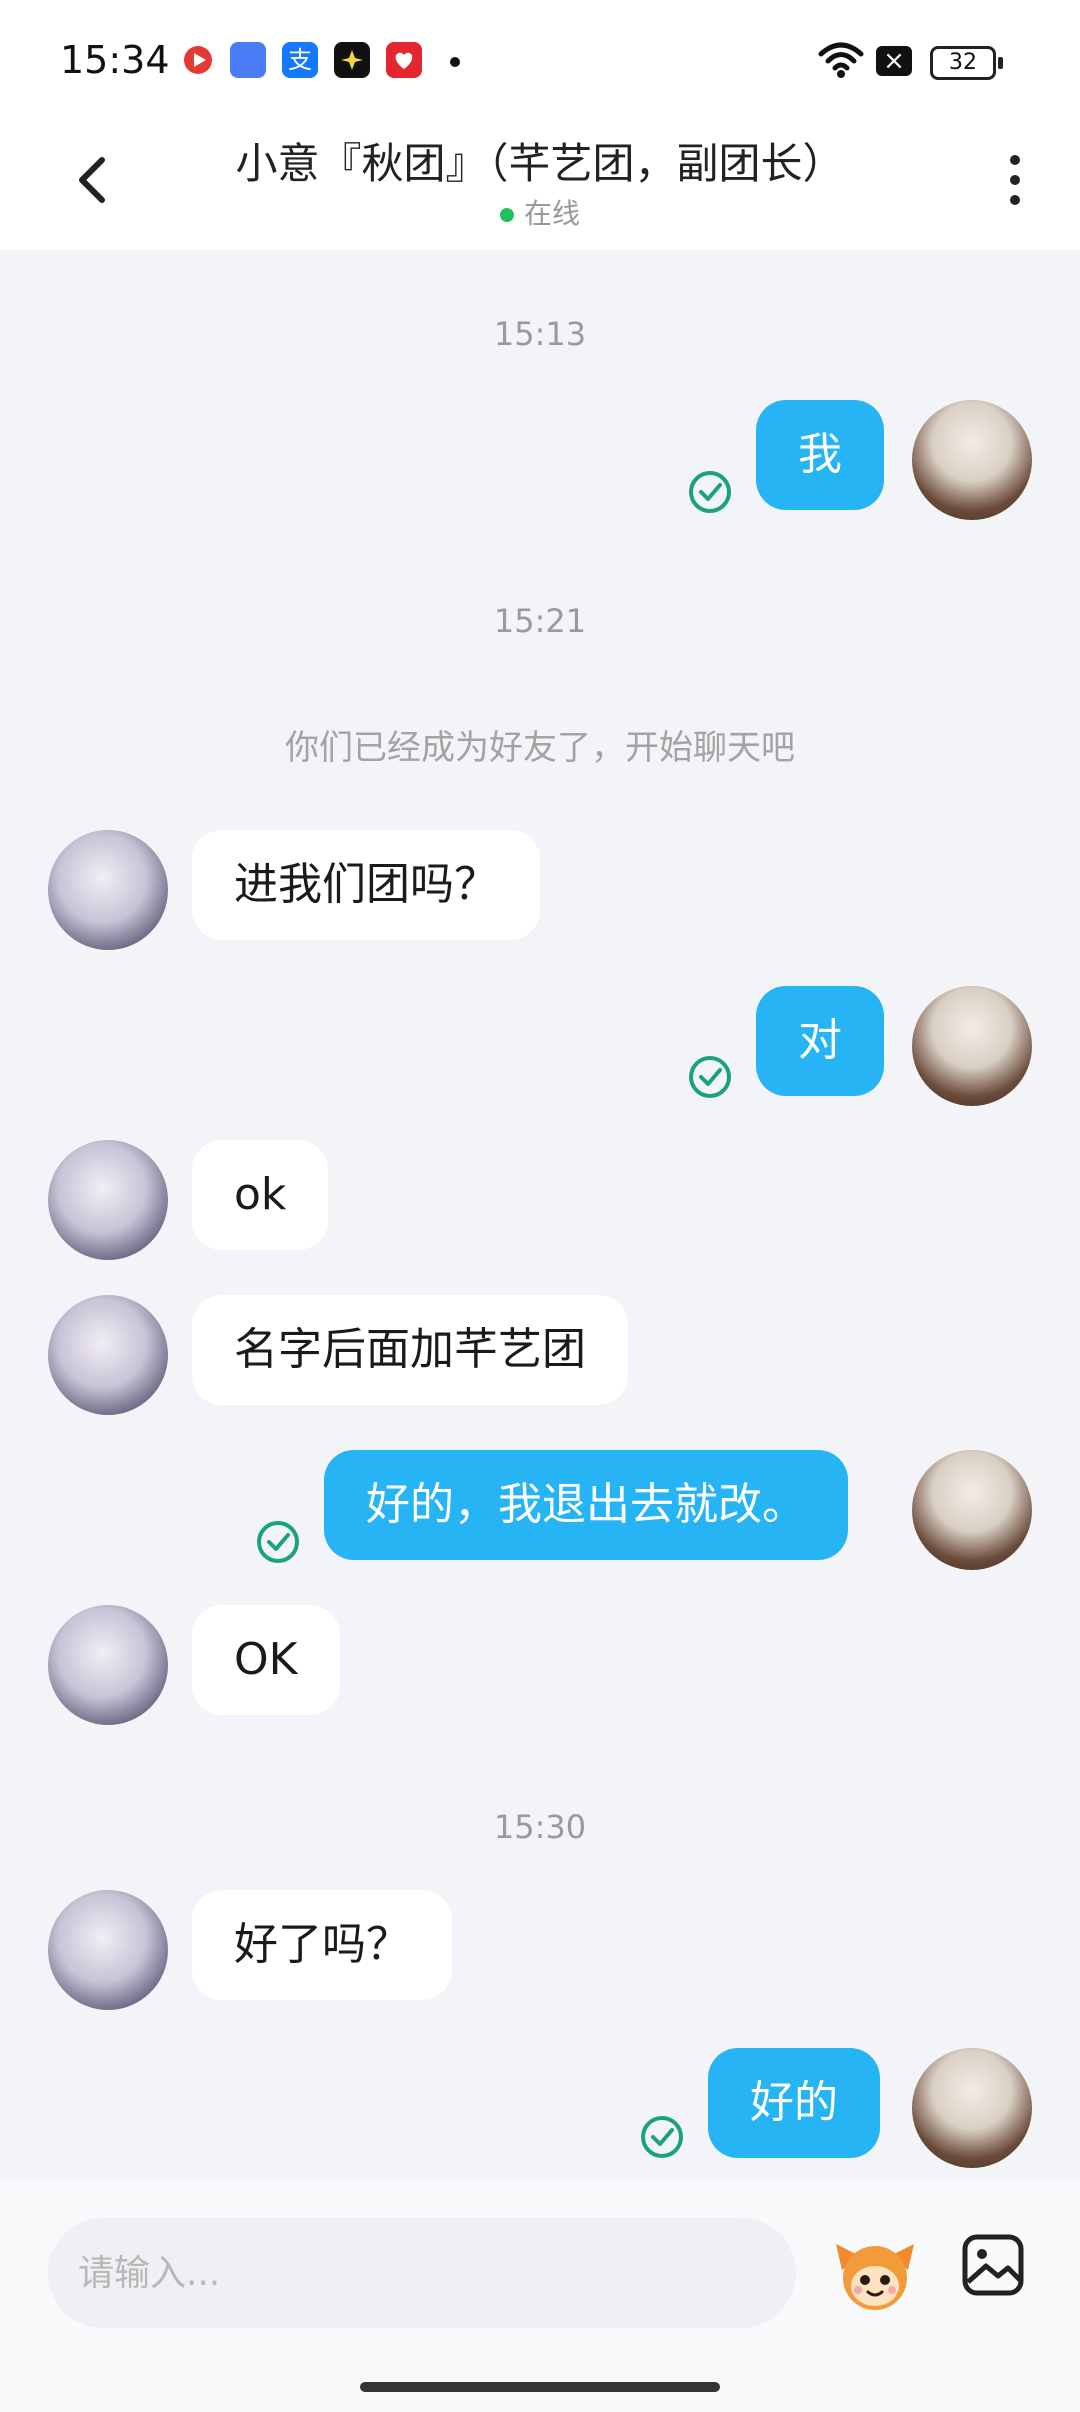  Describe the element at coordinates (115, 60) in the screenshot. I see `status-time: 15:34` at that location.